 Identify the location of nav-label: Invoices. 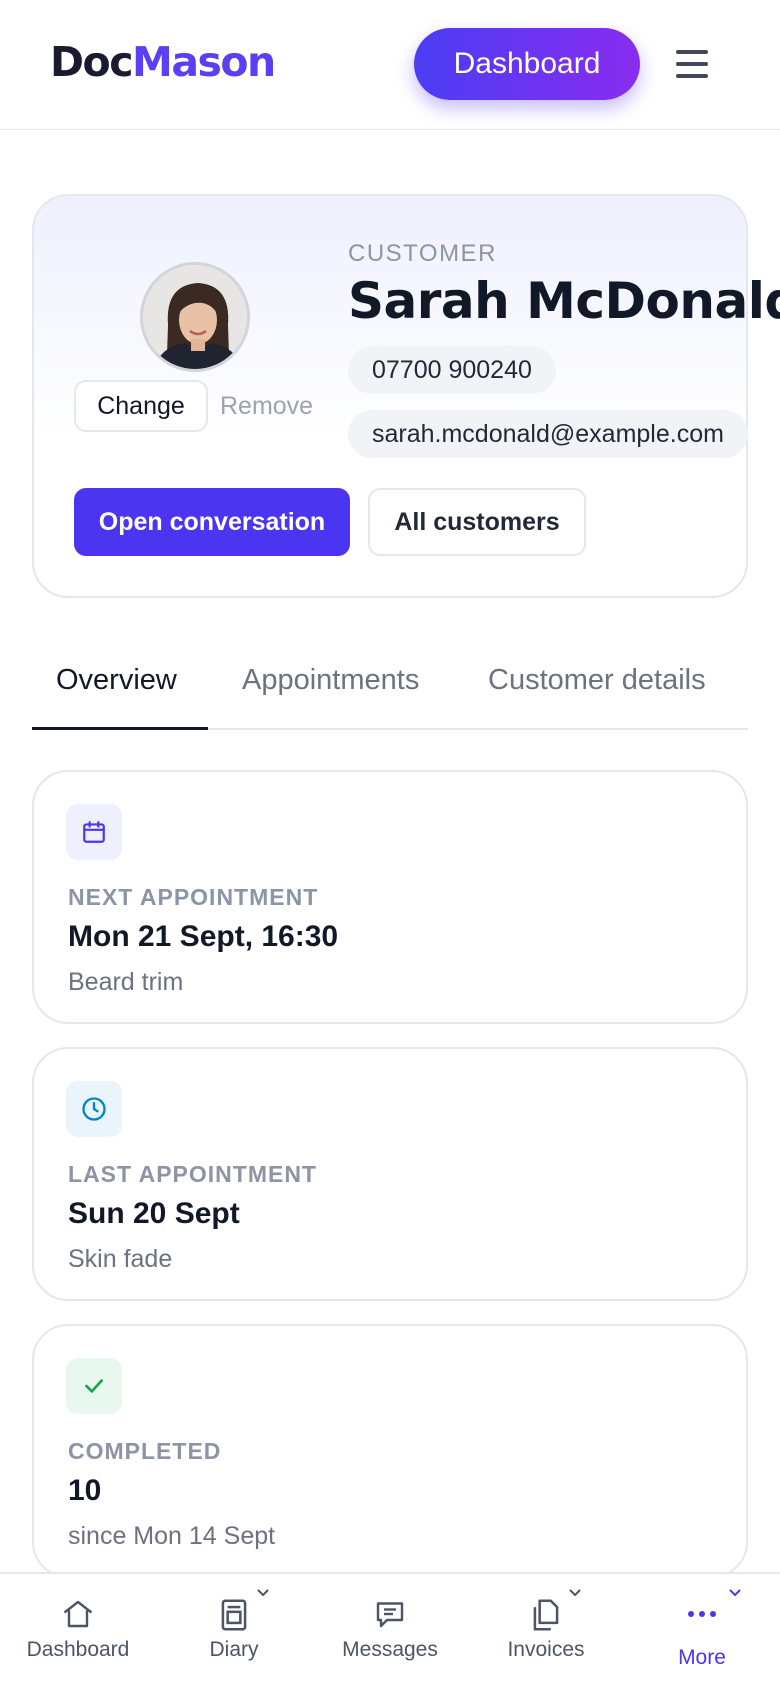
(546, 1649).